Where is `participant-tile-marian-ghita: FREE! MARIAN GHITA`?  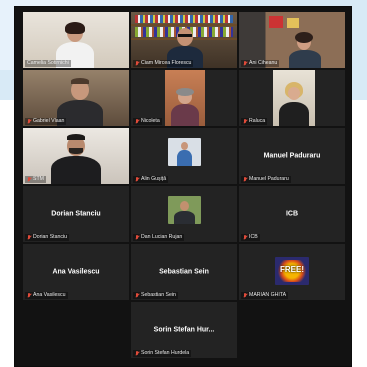
participant-tile-marian-ghita: FREE! MARIAN GHITA is located at coordinates (292, 272).